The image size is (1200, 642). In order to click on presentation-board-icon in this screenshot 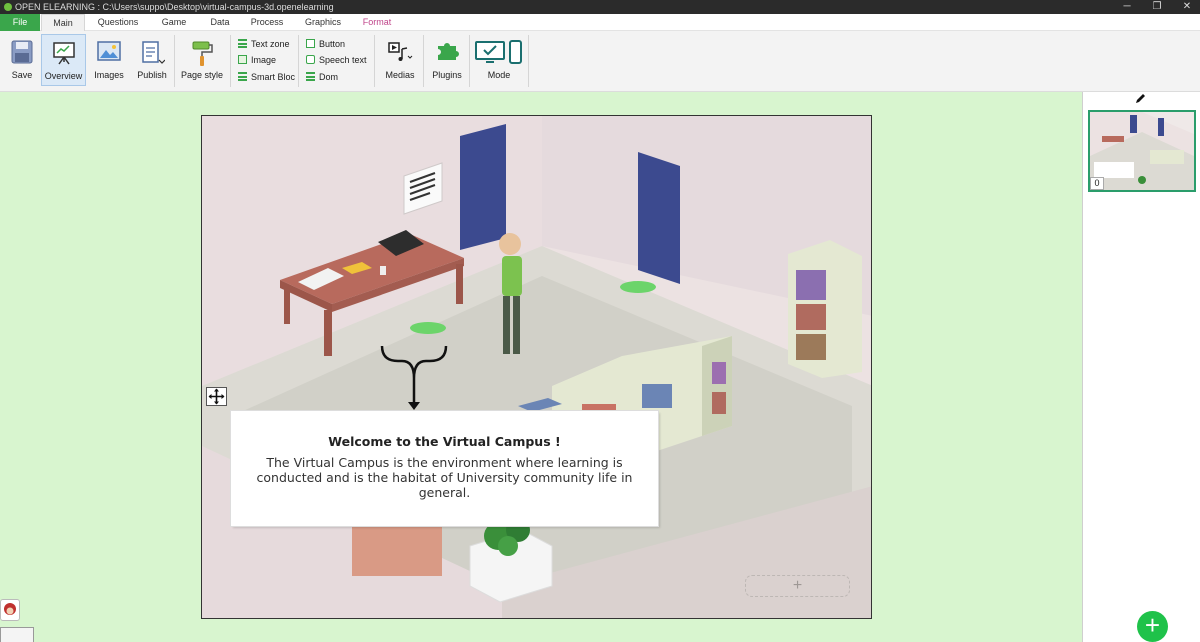, I will do `click(64, 54)`.